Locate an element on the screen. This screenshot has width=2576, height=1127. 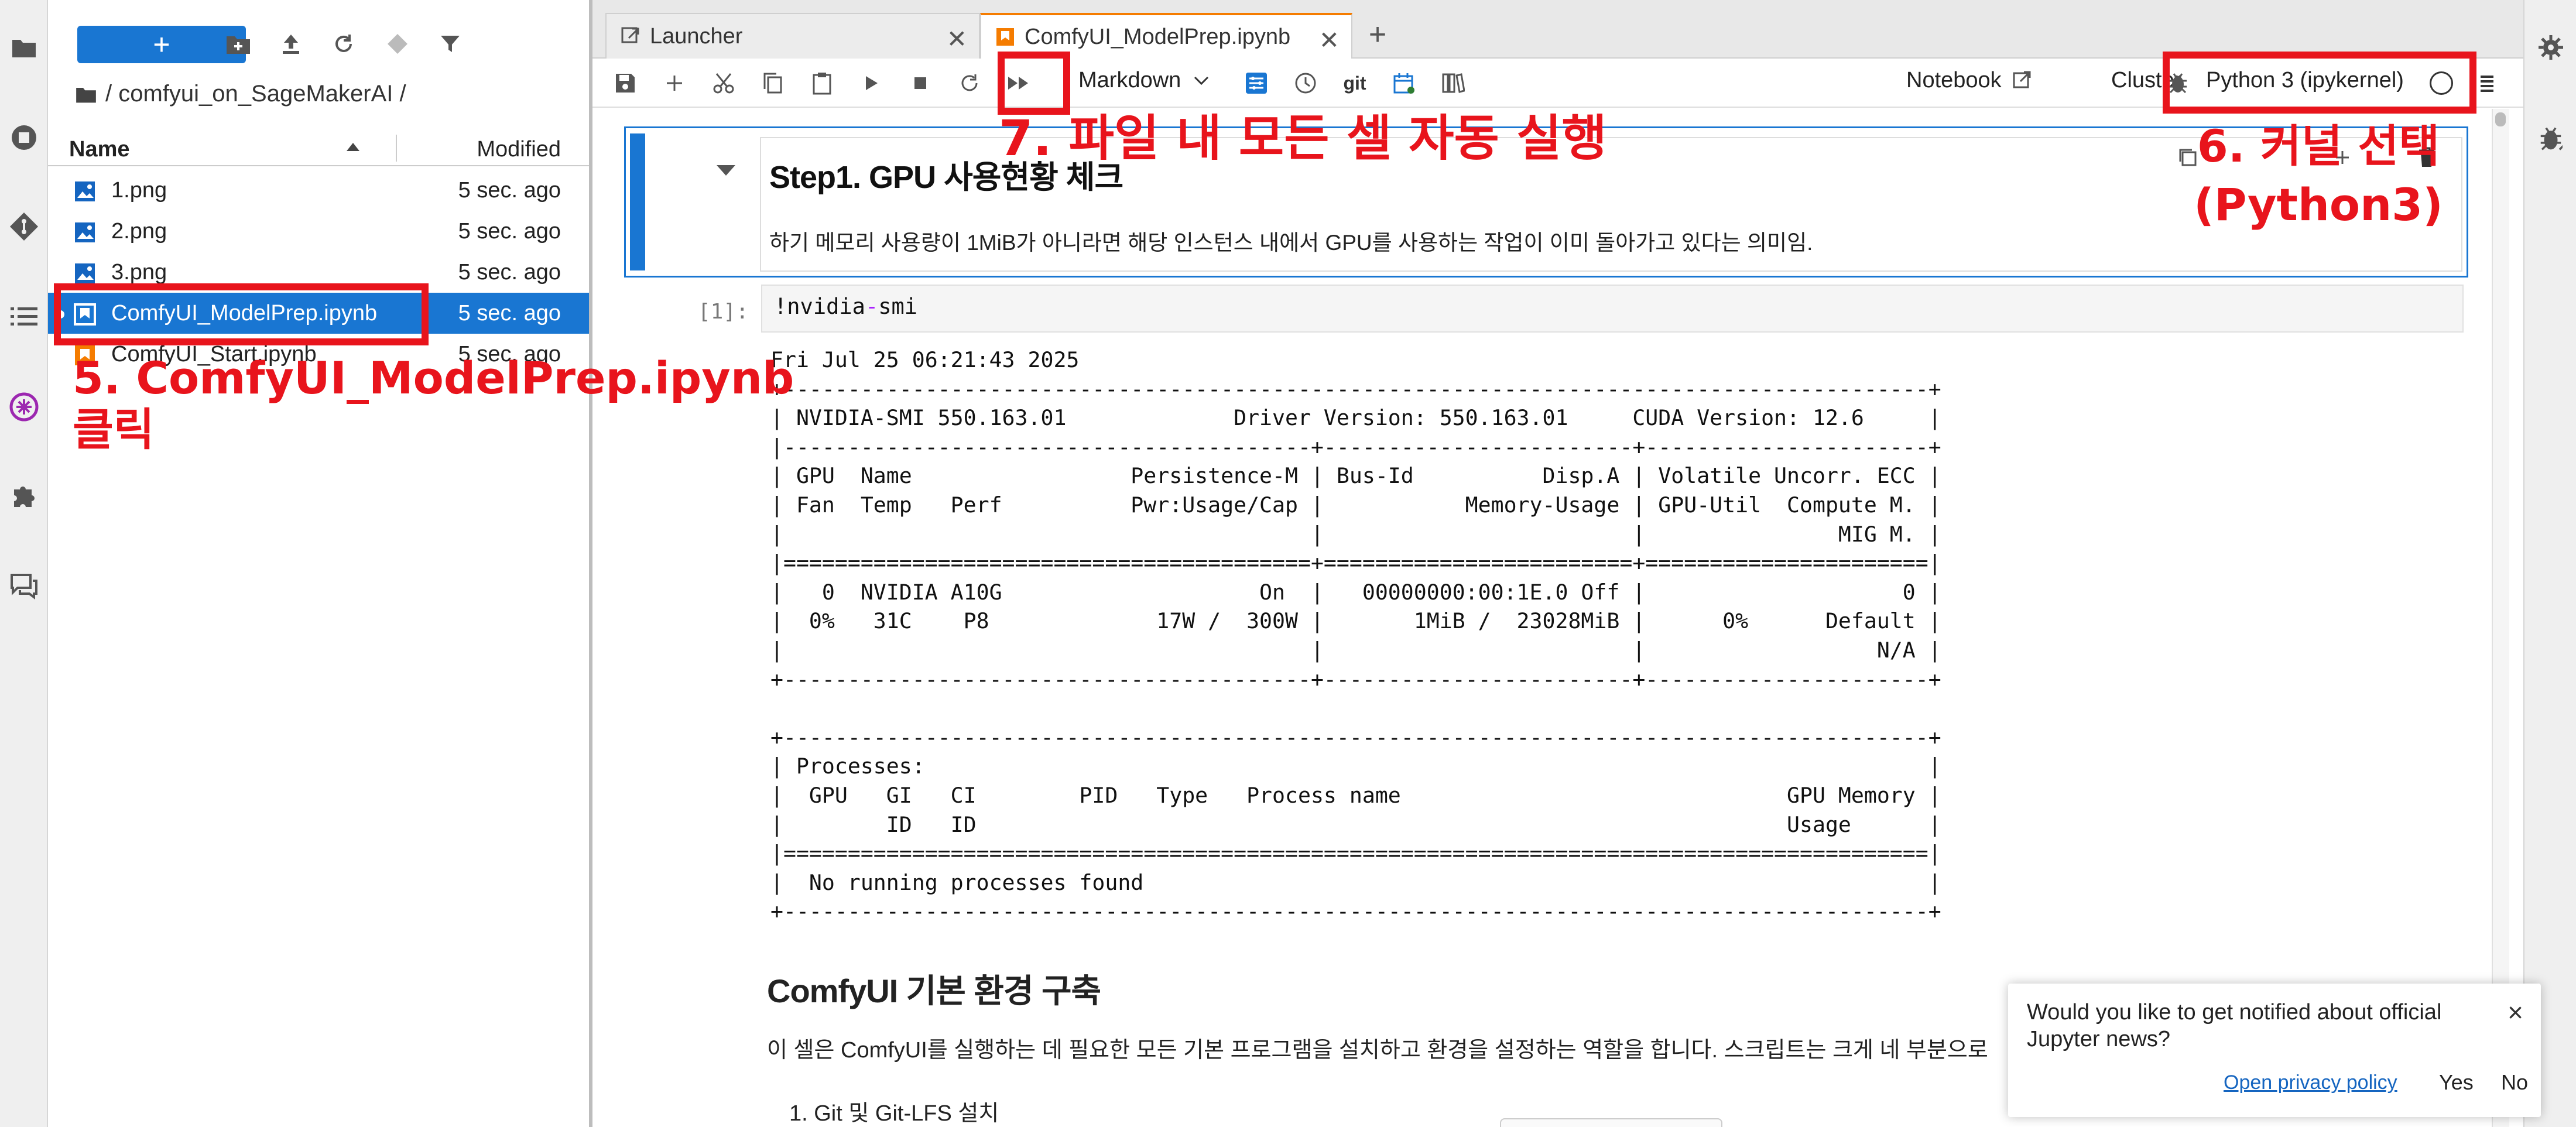
annotation-step7: 7. 파일 내 모든 셀 자동 실행 is located at coordinates (1303, 138).